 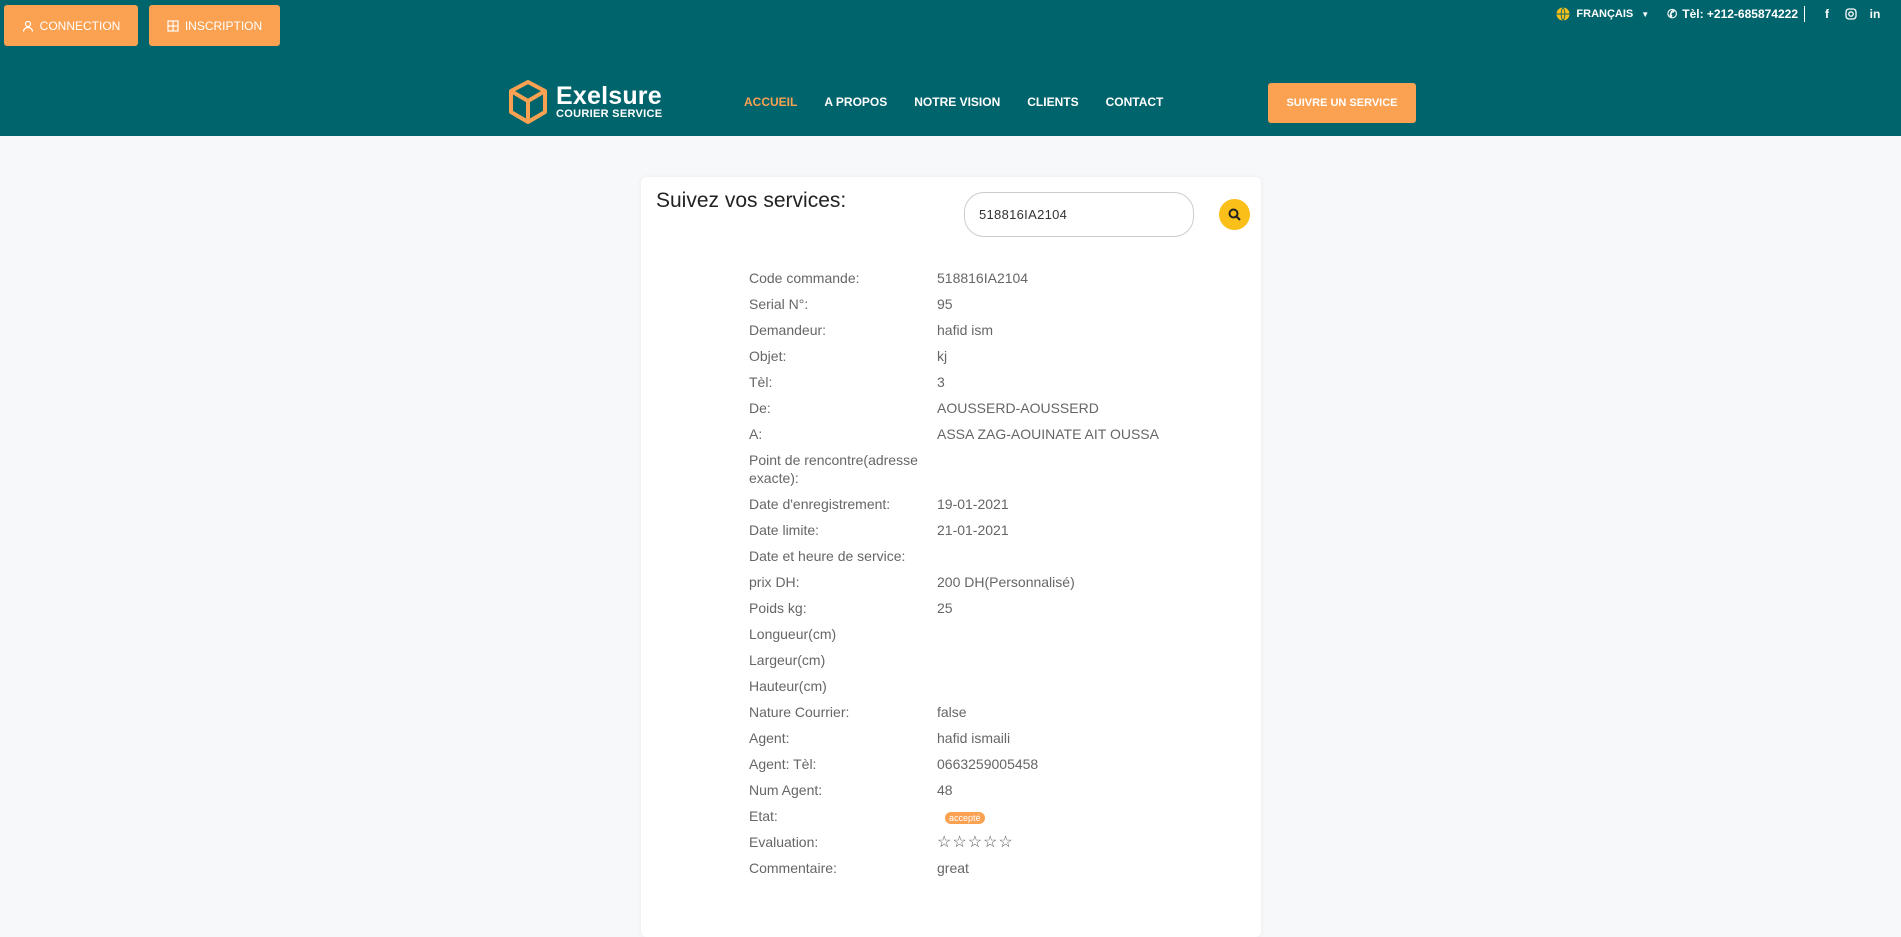 I want to click on detail-row: Tèl: 3, so click(x=989, y=382).